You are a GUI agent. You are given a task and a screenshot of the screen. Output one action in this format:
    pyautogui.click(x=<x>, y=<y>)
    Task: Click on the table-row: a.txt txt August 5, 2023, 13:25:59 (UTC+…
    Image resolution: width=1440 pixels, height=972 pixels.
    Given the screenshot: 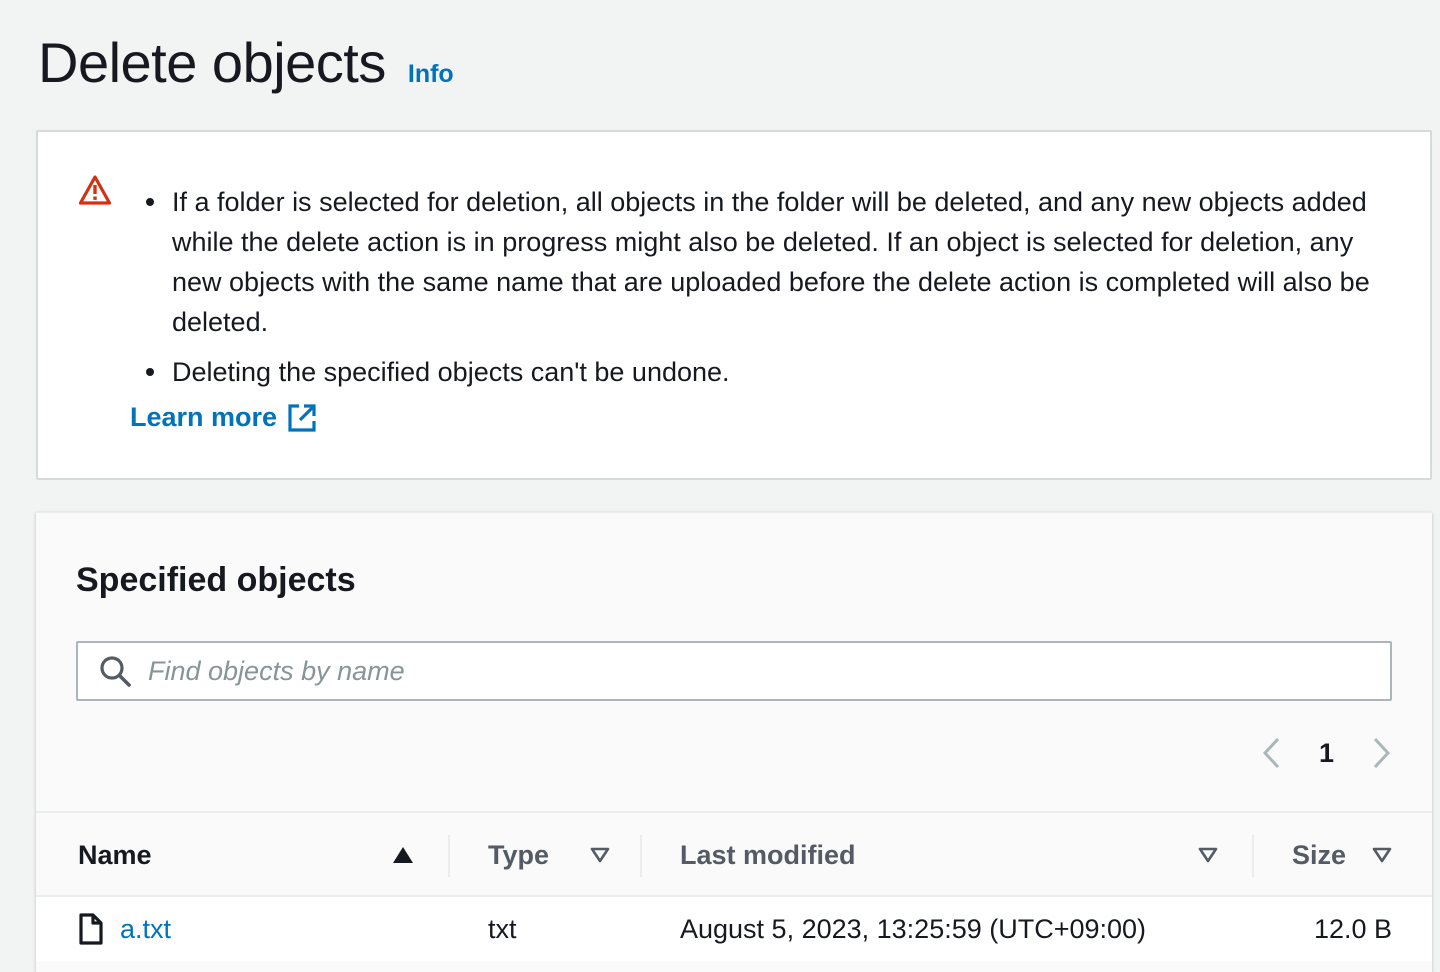 What is the action you would take?
    pyautogui.click(x=734, y=929)
    